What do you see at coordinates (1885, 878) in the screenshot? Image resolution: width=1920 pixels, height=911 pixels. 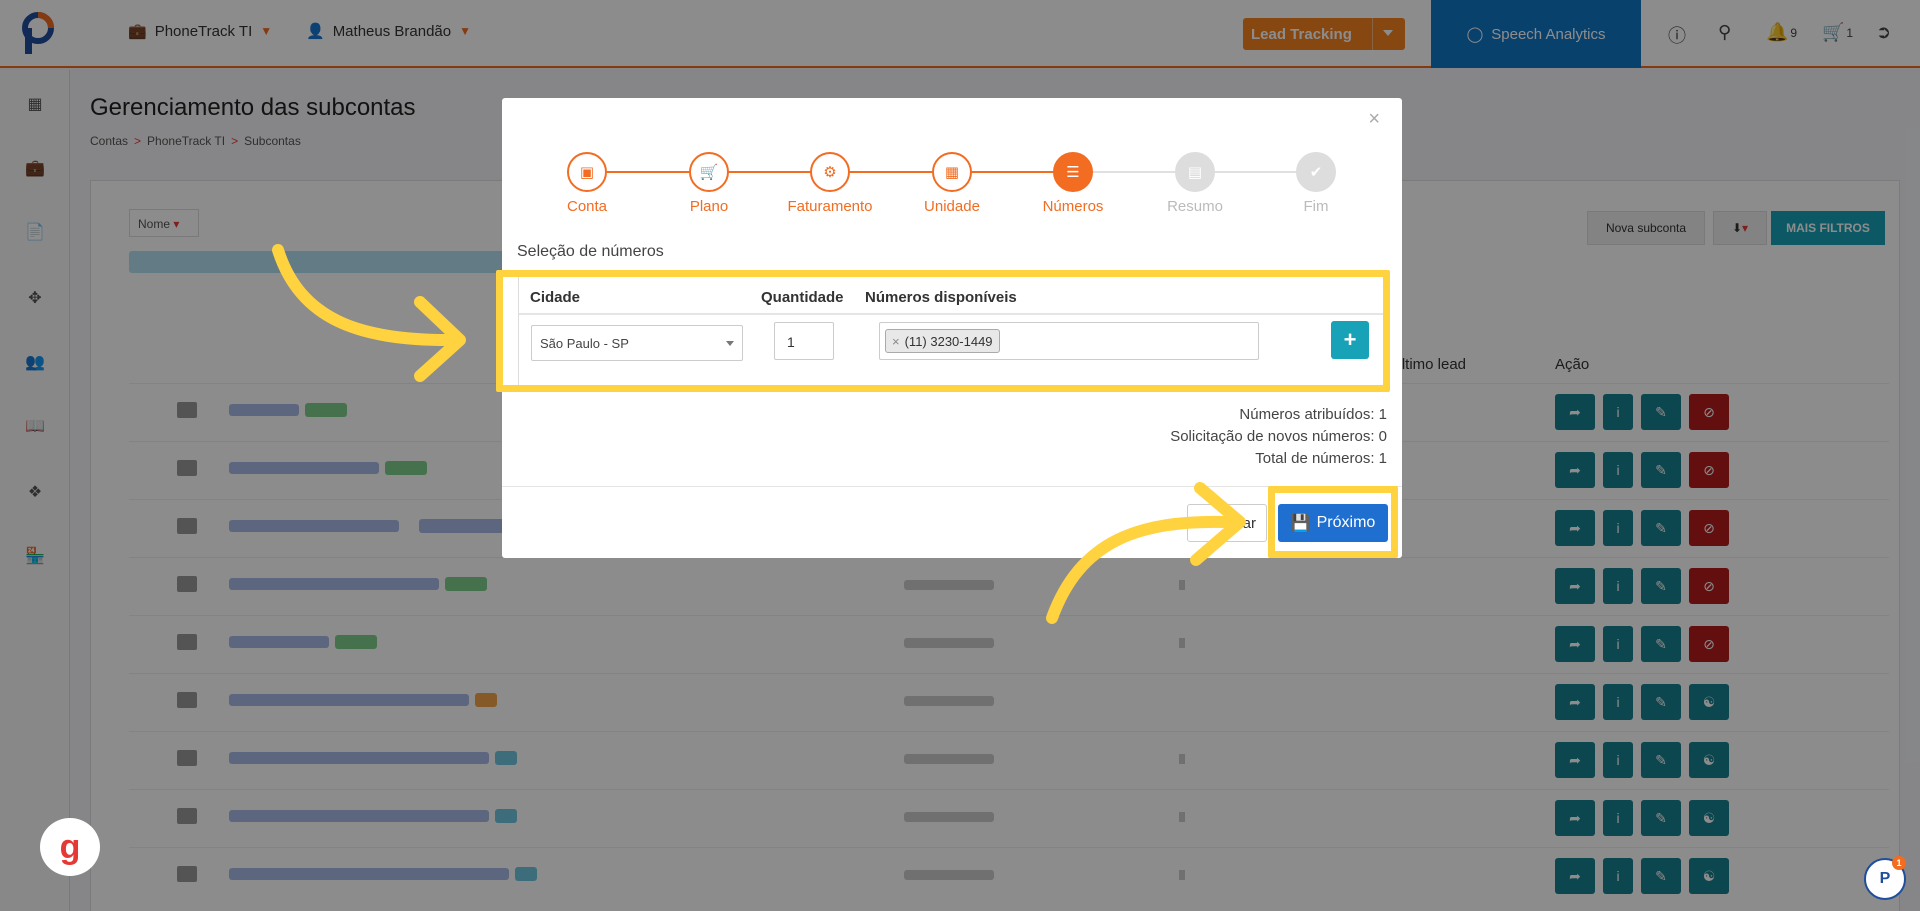 I see `help-widget: P1` at bounding box center [1885, 878].